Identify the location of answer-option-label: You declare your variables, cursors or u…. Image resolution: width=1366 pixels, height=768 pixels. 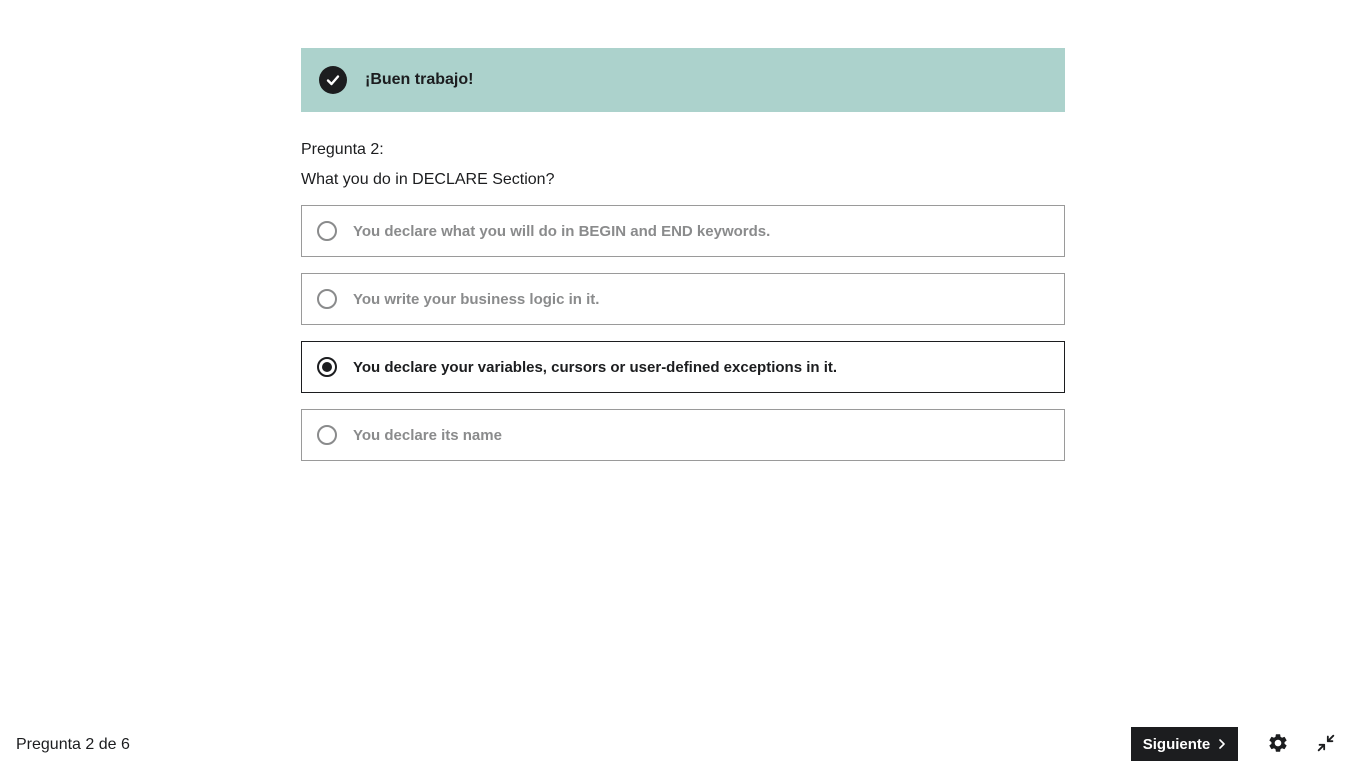
(595, 367).